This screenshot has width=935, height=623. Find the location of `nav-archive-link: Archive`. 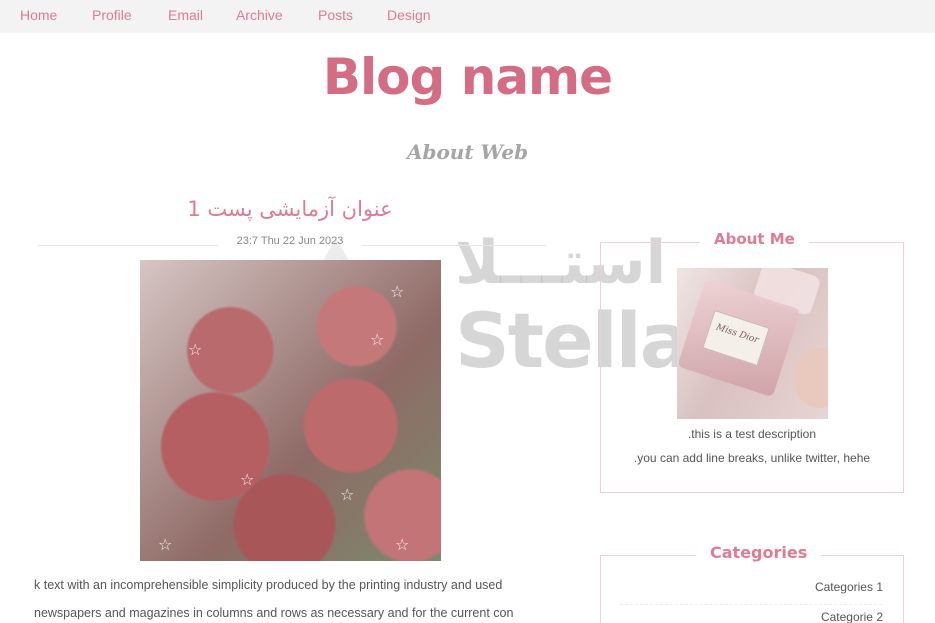

nav-archive-link: Archive is located at coordinates (259, 15).